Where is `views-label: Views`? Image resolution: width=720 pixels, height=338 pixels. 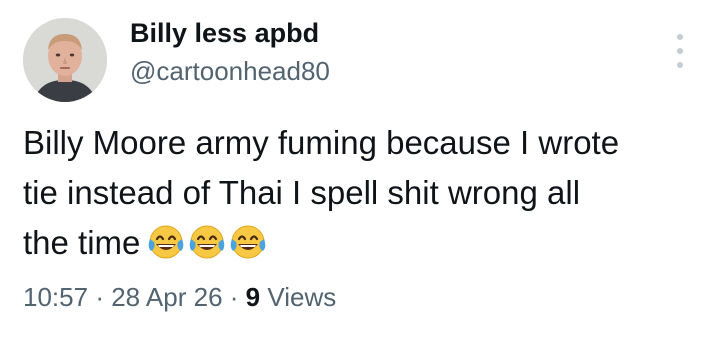
views-label: Views is located at coordinates (301, 297).